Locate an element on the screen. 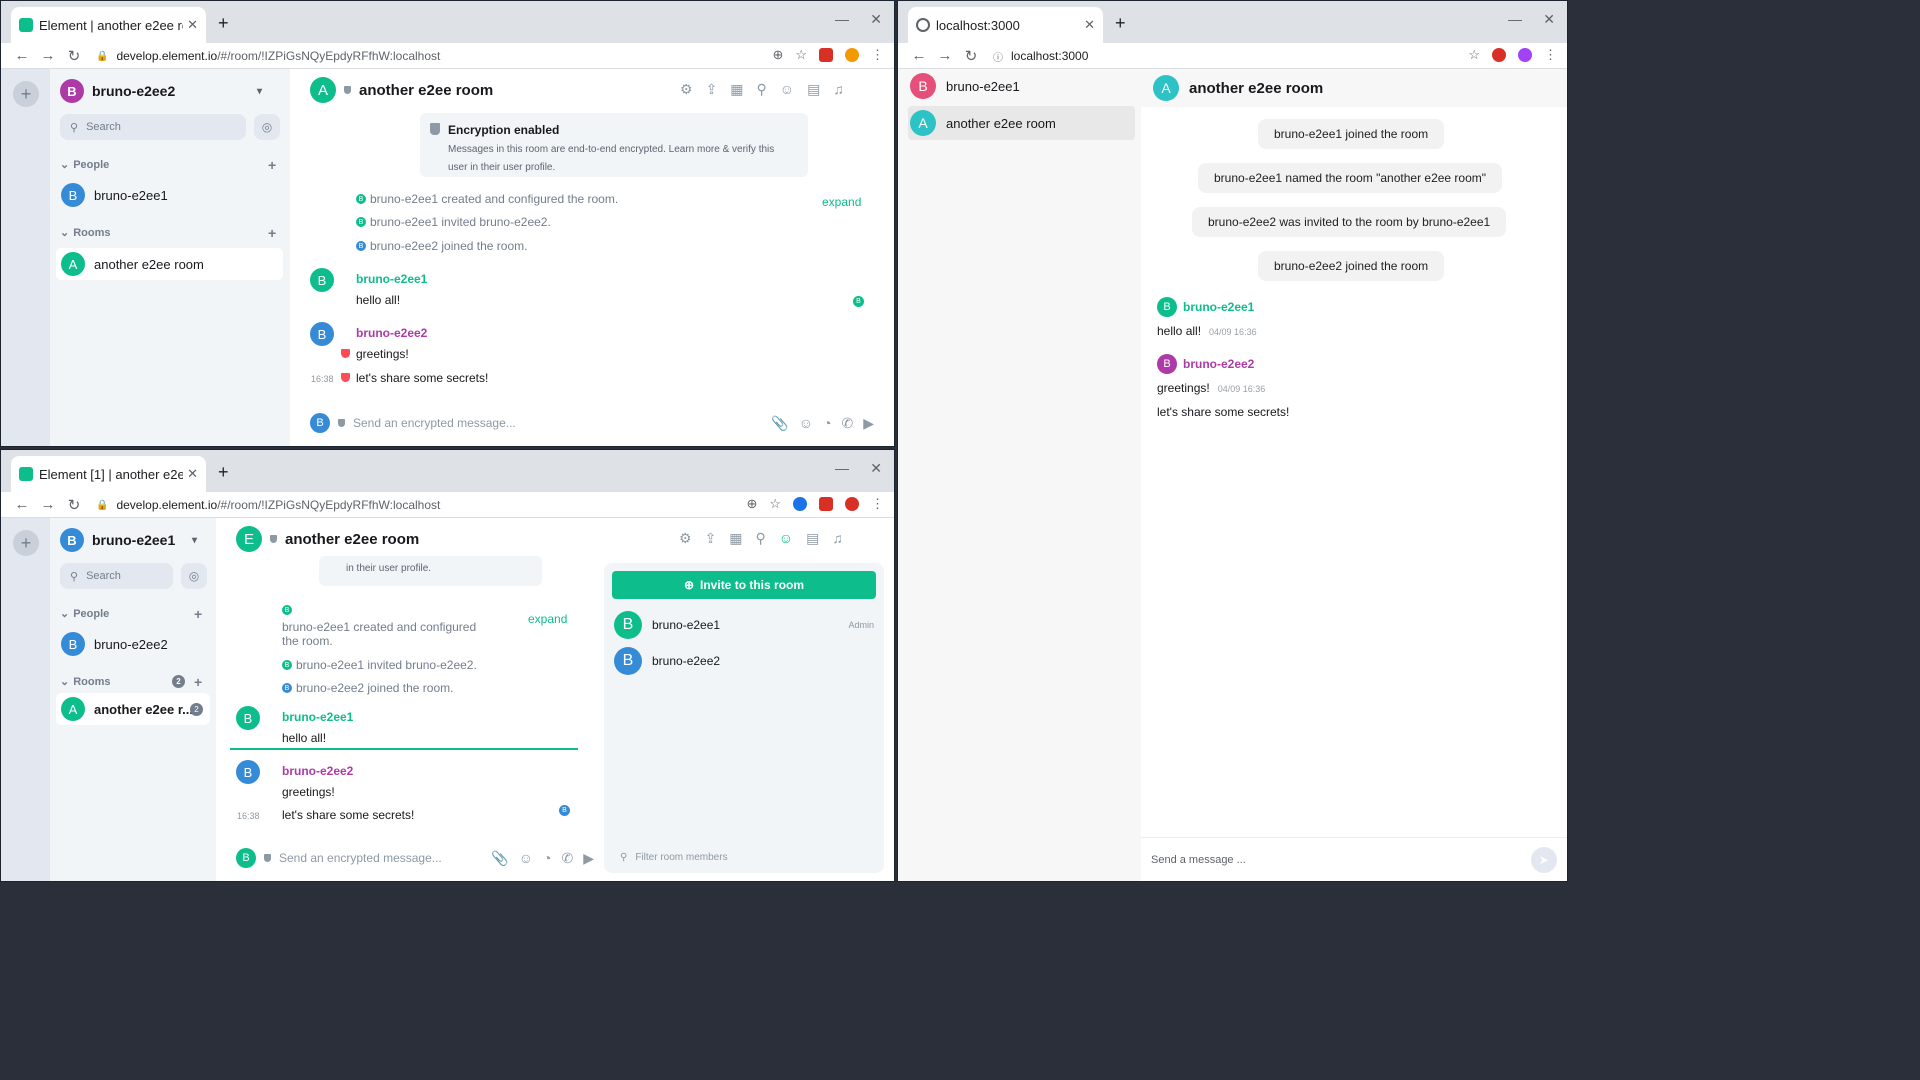 The width and height of the screenshot is (1920, 1080). create-space-button: + is located at coordinates (26, 543).